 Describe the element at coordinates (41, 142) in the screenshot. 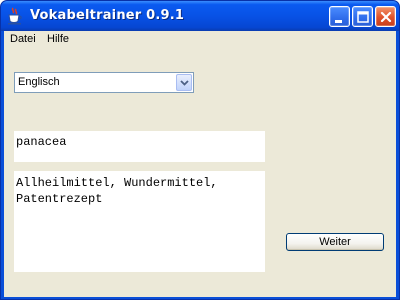

I see `word-text: panacea` at that location.